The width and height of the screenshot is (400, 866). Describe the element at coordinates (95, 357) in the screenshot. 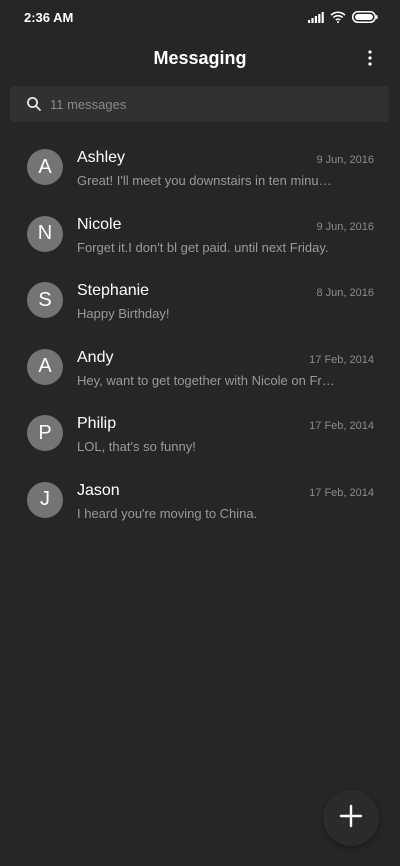

I see `contact-name: Andy` at that location.